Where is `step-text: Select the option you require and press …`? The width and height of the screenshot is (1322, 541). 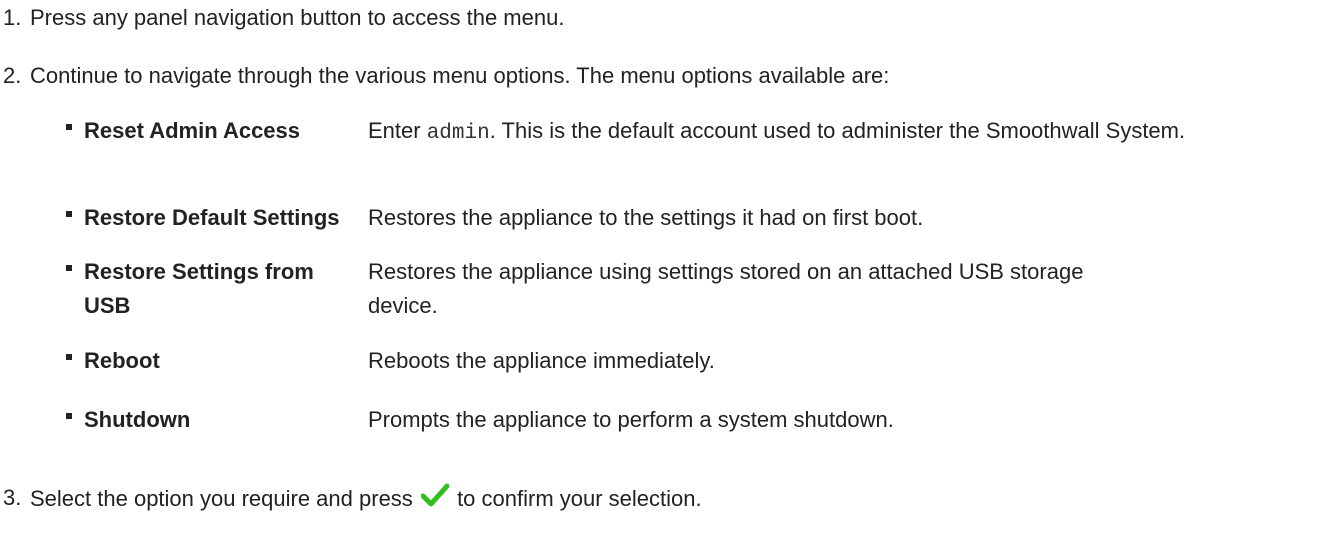
step-text: Select the option you require and press … is located at coordinates (366, 499).